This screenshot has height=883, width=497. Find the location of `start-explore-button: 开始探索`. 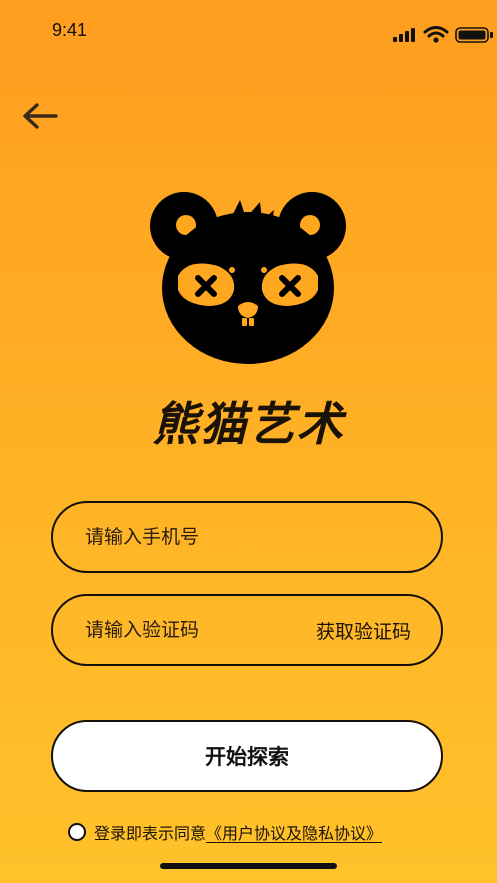

start-explore-button: 开始探索 is located at coordinates (247, 756).